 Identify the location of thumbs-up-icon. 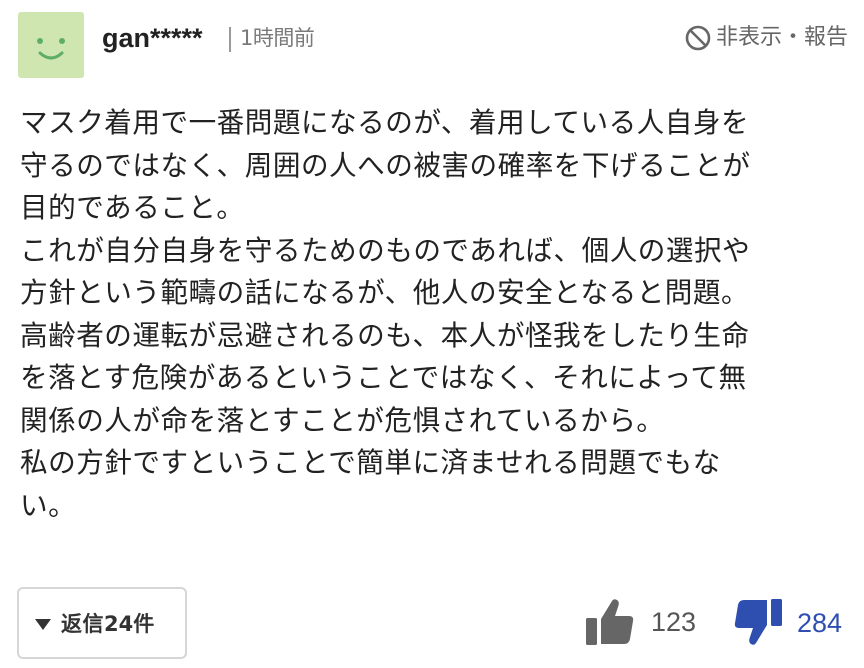
(610, 622).